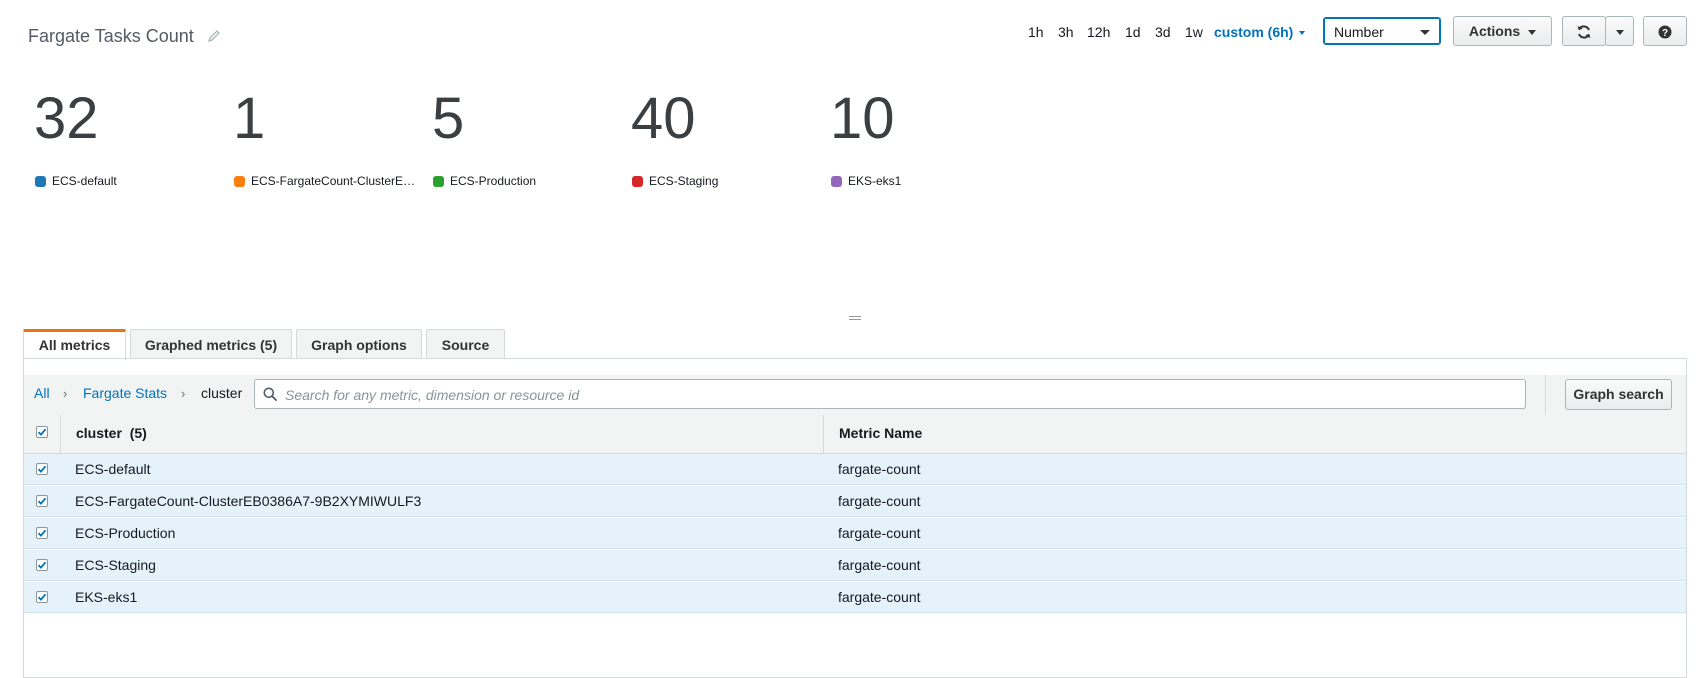 This screenshot has height=678, width=1708. I want to click on select-all-checkbox, so click(42, 432).